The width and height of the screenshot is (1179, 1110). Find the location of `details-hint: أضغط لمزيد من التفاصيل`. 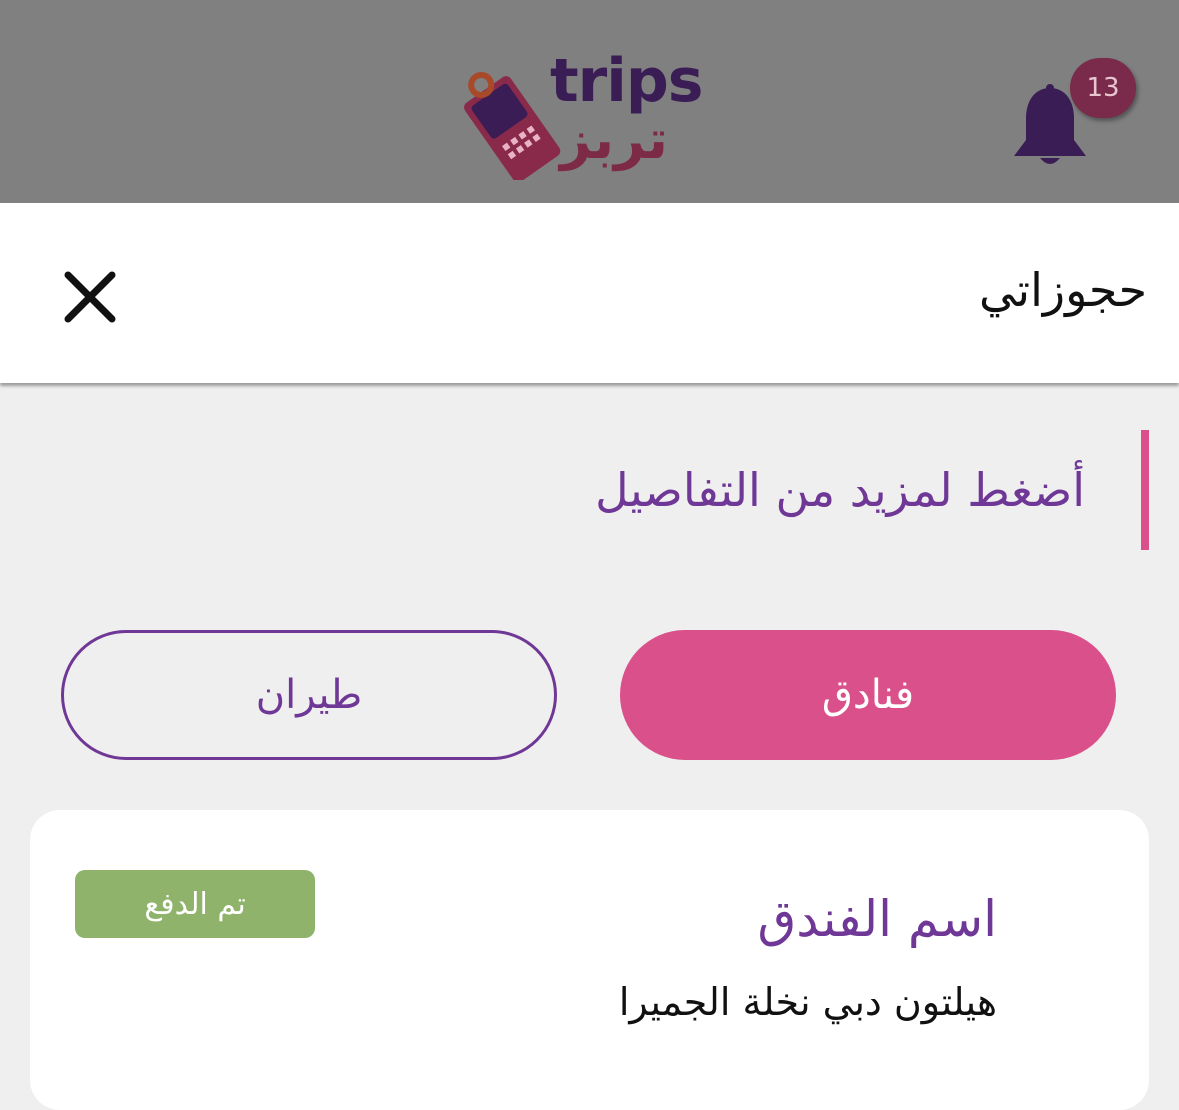

details-hint: أضغط لمزيد من التفاصيل is located at coordinates (872, 490).